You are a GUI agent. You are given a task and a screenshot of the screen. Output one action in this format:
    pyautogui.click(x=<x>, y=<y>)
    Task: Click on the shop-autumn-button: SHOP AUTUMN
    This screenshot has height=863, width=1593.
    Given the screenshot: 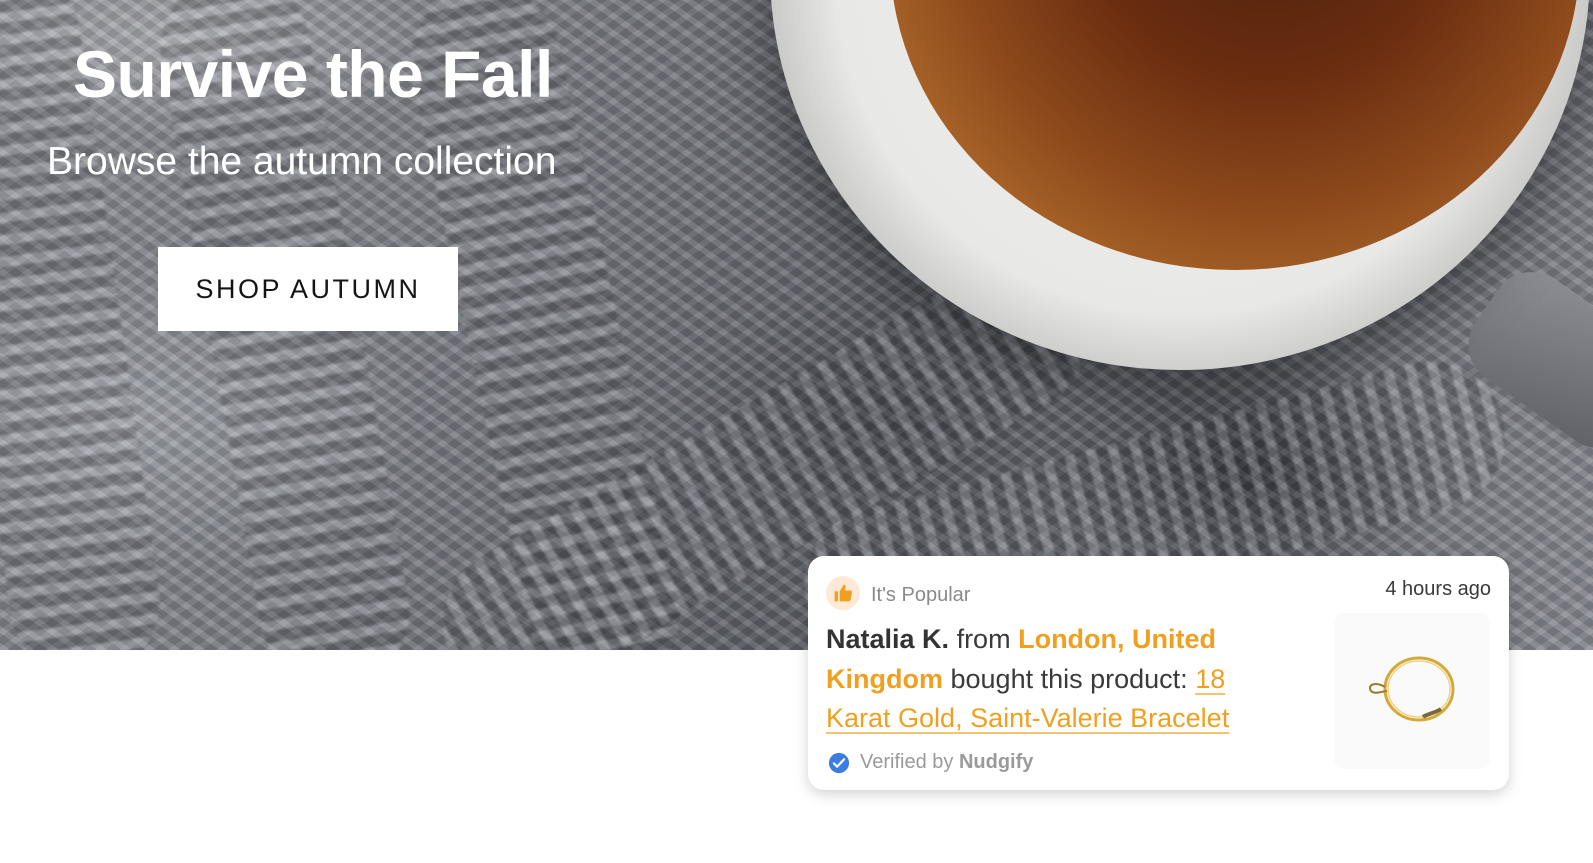 What is the action you would take?
    pyautogui.click(x=308, y=289)
    